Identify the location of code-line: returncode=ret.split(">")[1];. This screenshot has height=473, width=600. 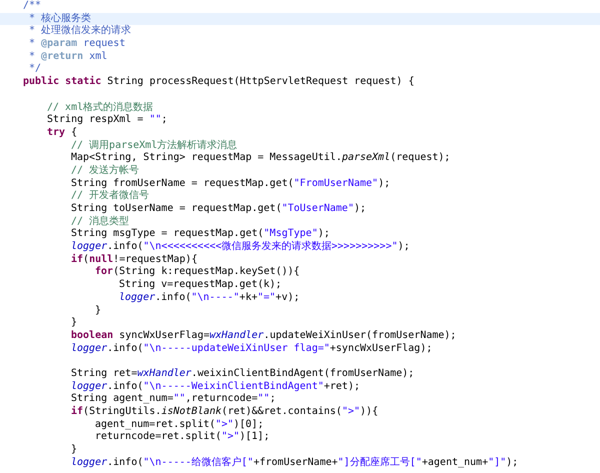
(182, 437).